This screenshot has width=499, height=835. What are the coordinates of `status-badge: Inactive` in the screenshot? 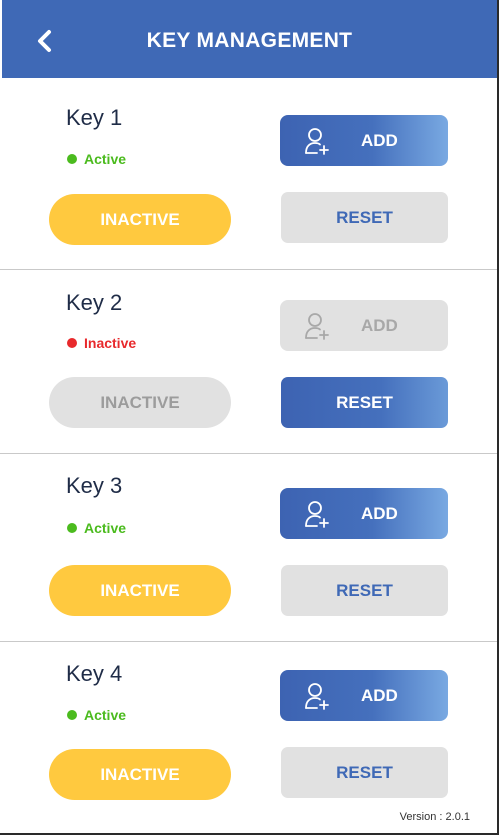 It's located at (101, 343).